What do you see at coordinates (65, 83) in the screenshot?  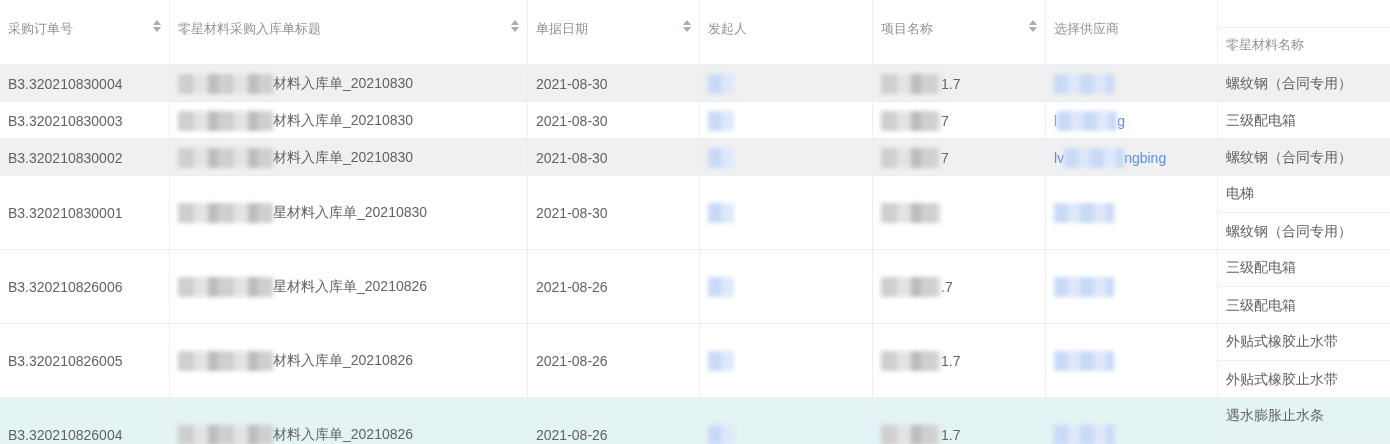 I see `table-cell: B3.320210830004` at bounding box center [65, 83].